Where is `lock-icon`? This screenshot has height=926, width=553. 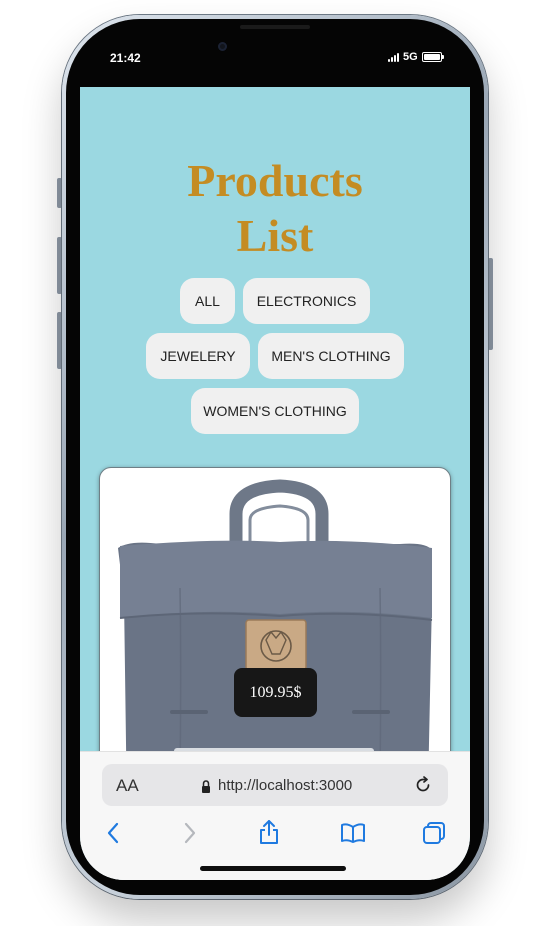 lock-icon is located at coordinates (206, 786).